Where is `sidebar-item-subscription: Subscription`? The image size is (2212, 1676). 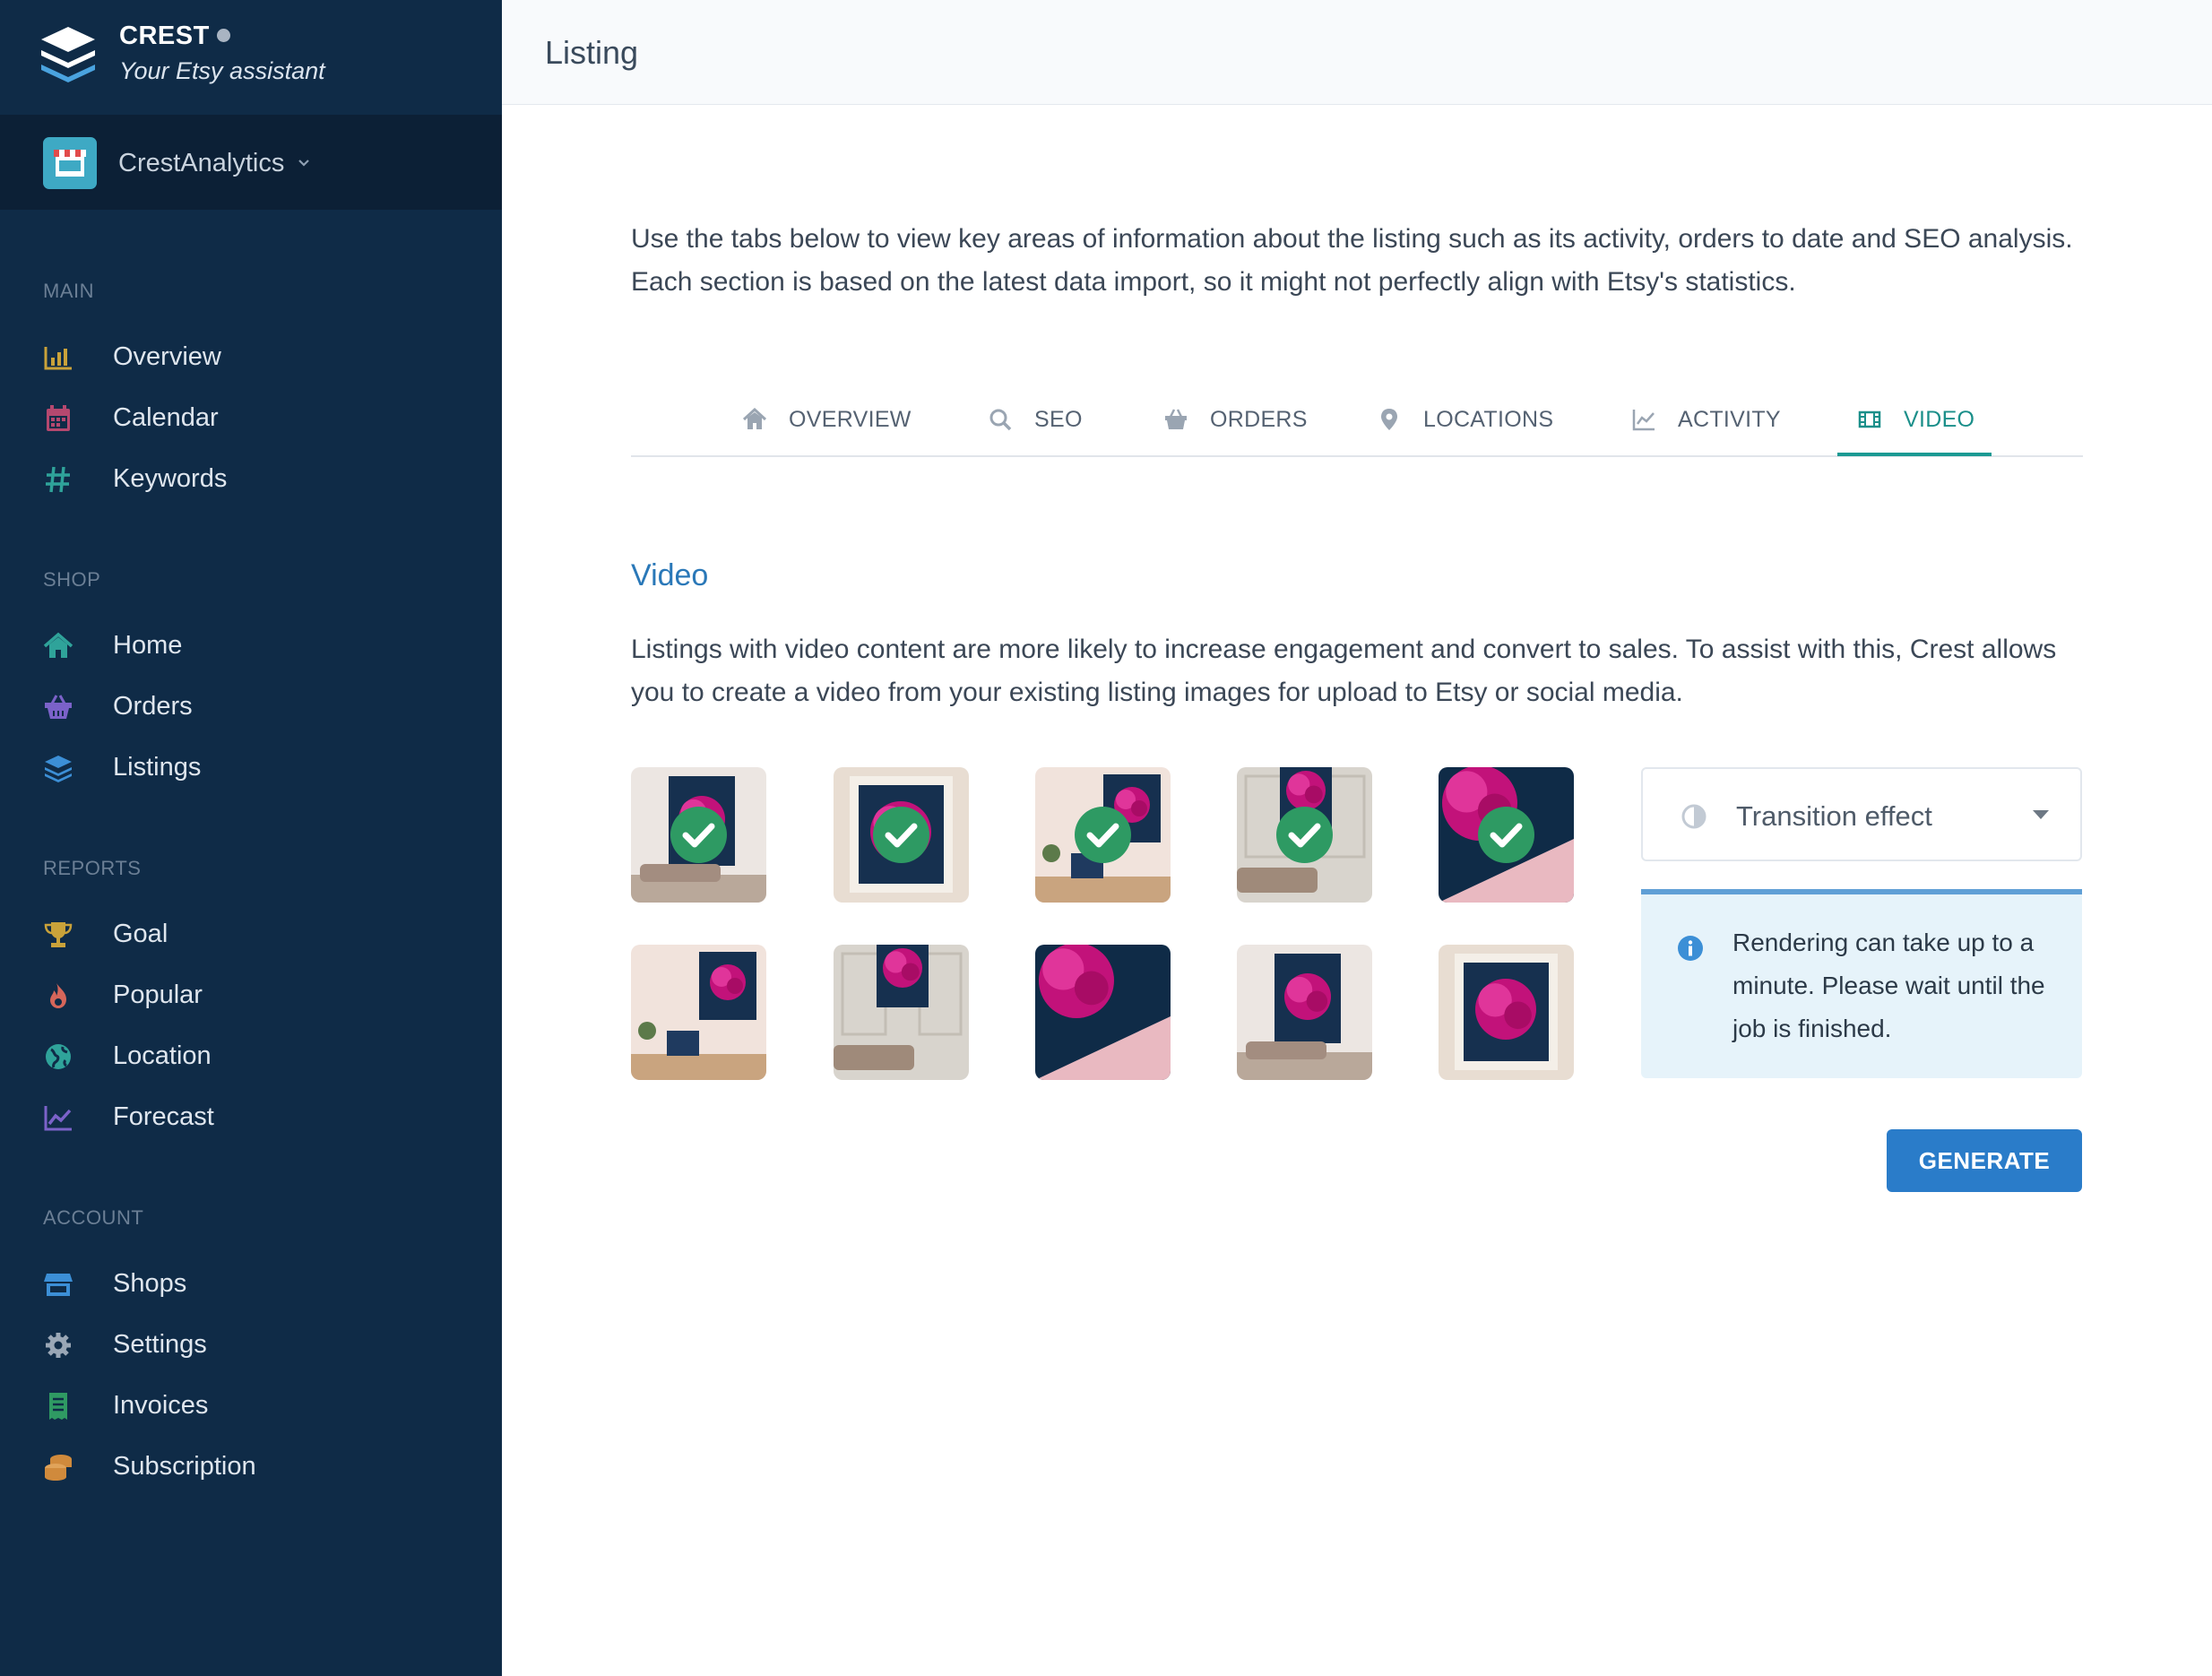 sidebar-item-subscription: Subscription is located at coordinates (254, 1465).